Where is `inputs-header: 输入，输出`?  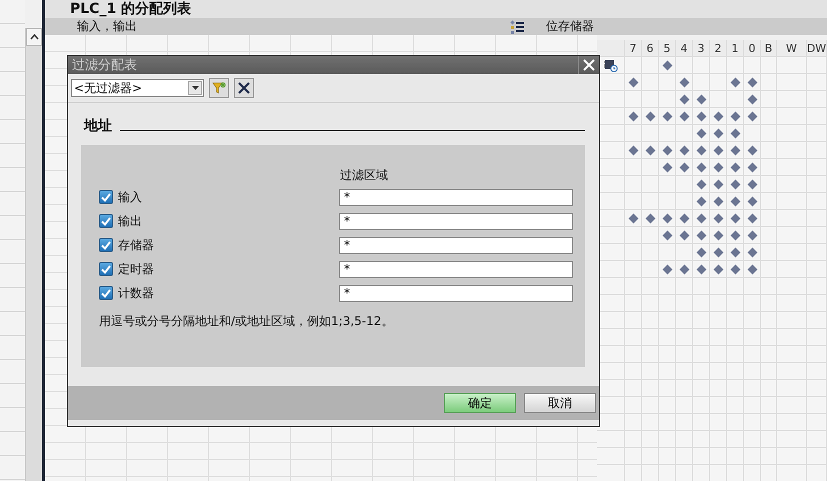 inputs-header: 输入，输出 is located at coordinates (107, 26).